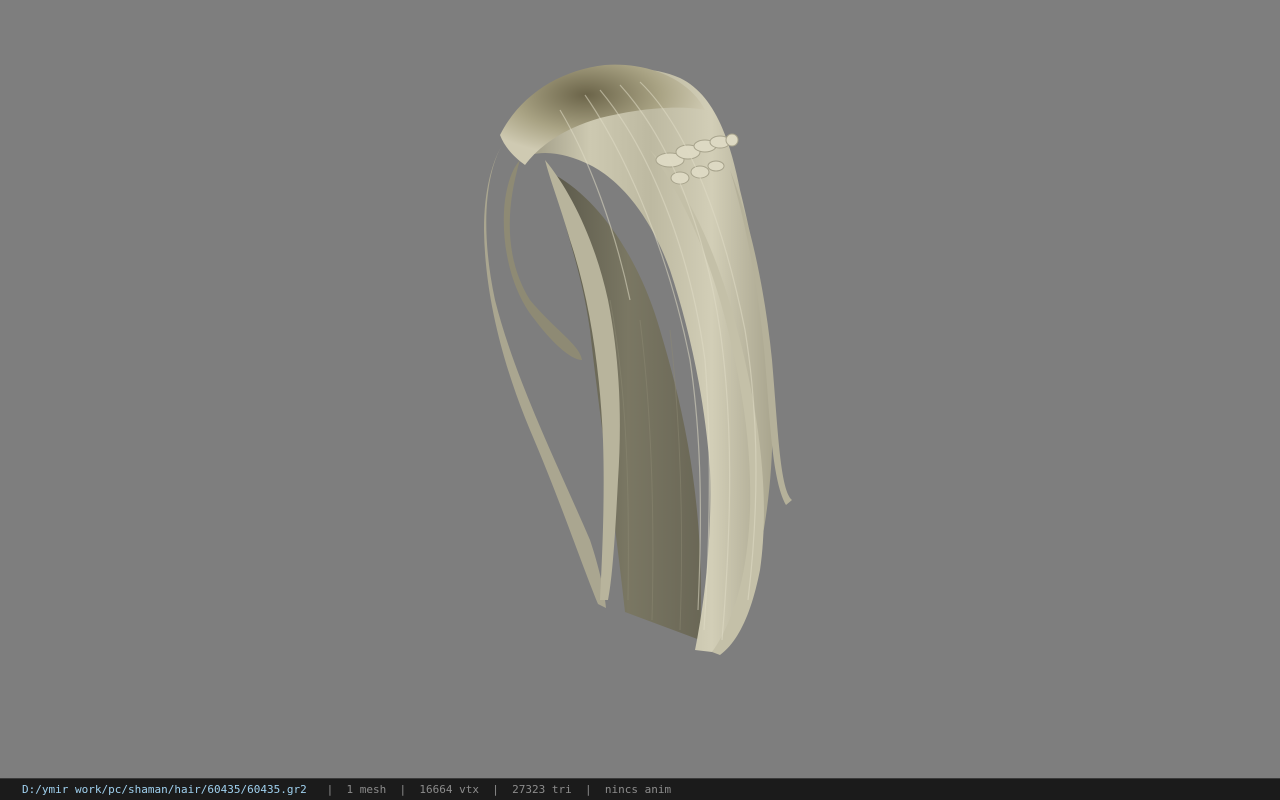 Image resolution: width=1280 pixels, height=800 pixels. Describe the element at coordinates (449, 789) in the screenshot. I see `vertex-count: 16664 vtx` at that location.